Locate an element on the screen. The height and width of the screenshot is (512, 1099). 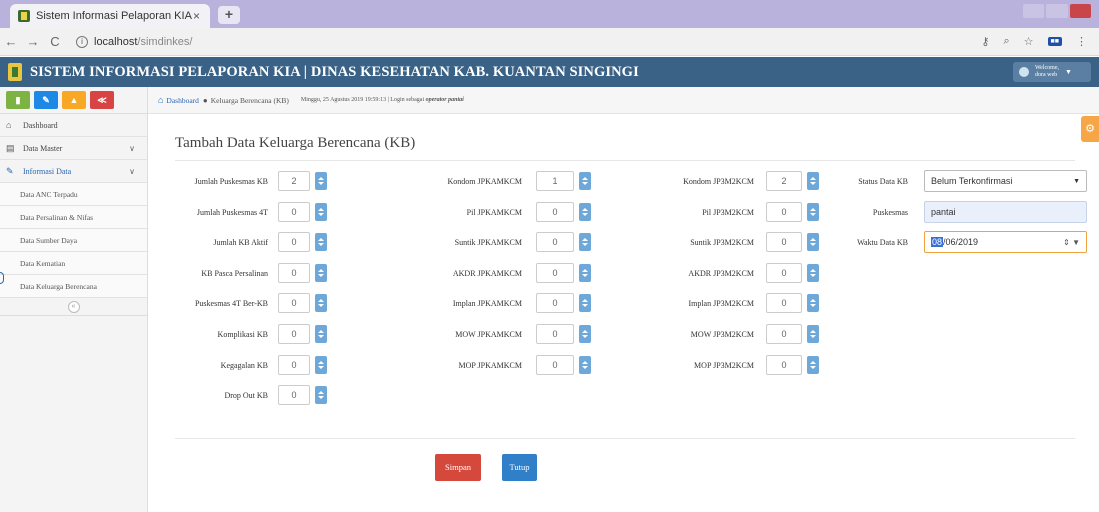
close-button: Tutup is located at coordinates (519, 467).